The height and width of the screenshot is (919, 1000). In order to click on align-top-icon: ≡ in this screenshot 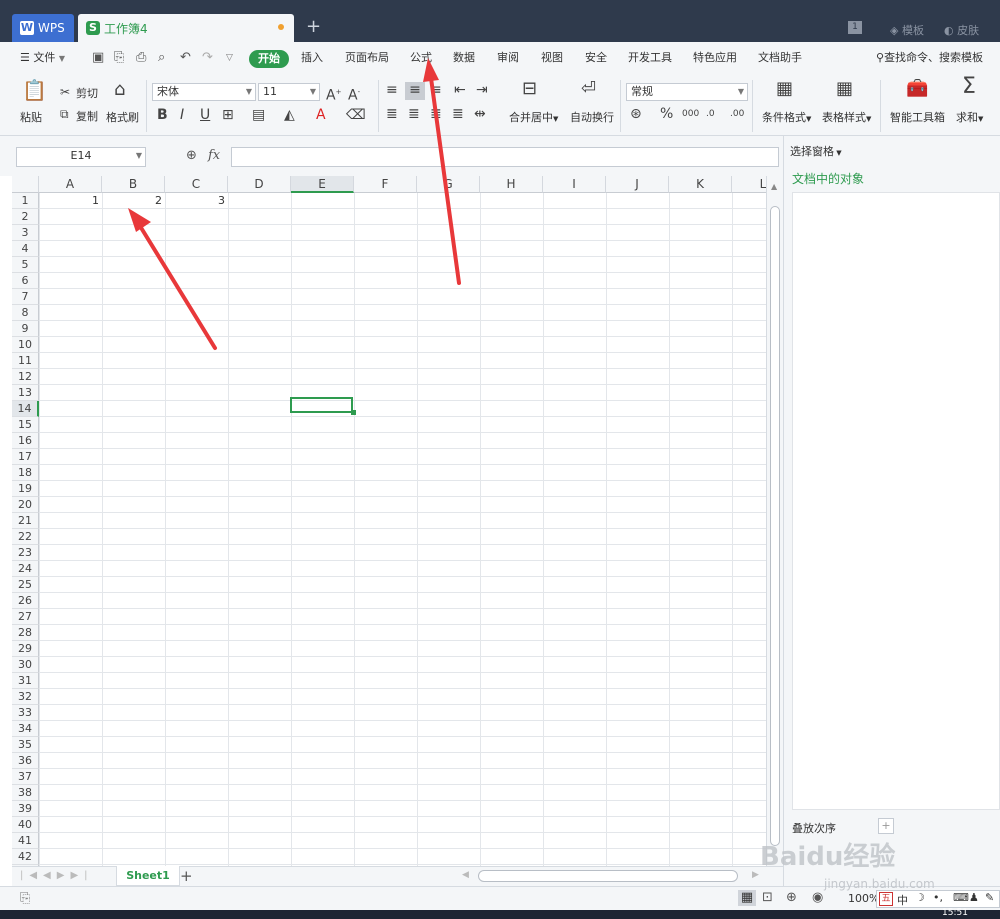, I will do `click(392, 90)`.